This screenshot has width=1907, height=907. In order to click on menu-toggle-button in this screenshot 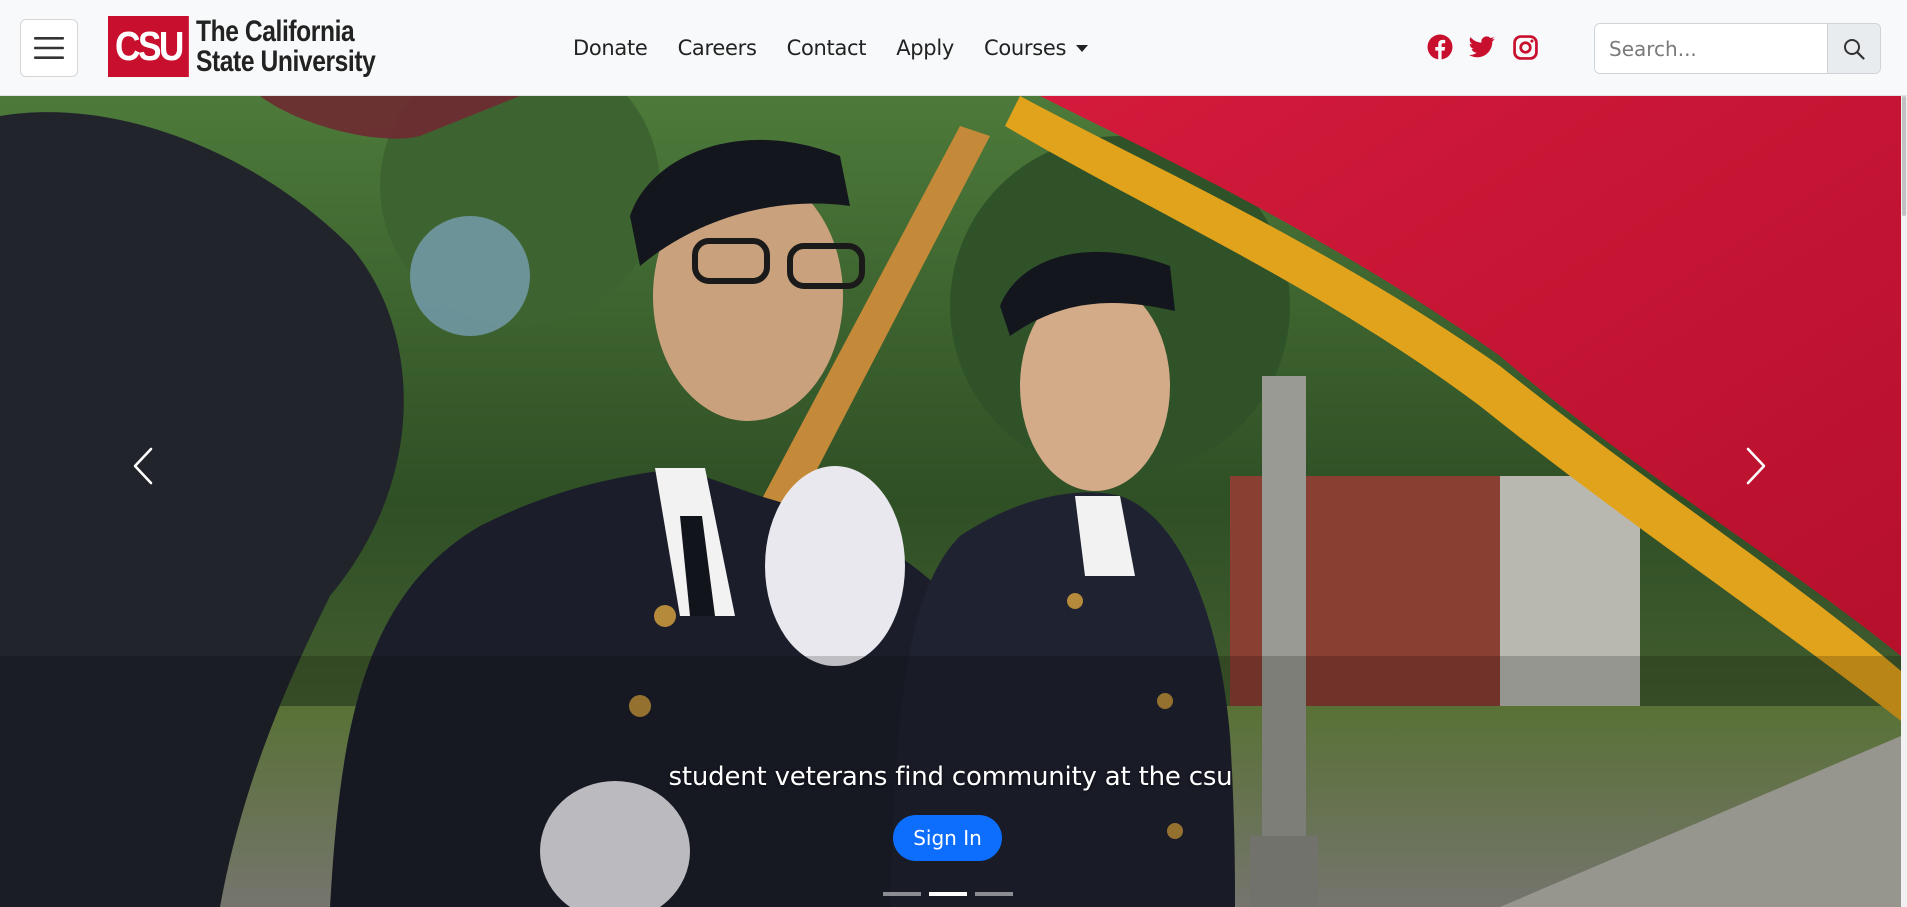, I will do `click(49, 48)`.